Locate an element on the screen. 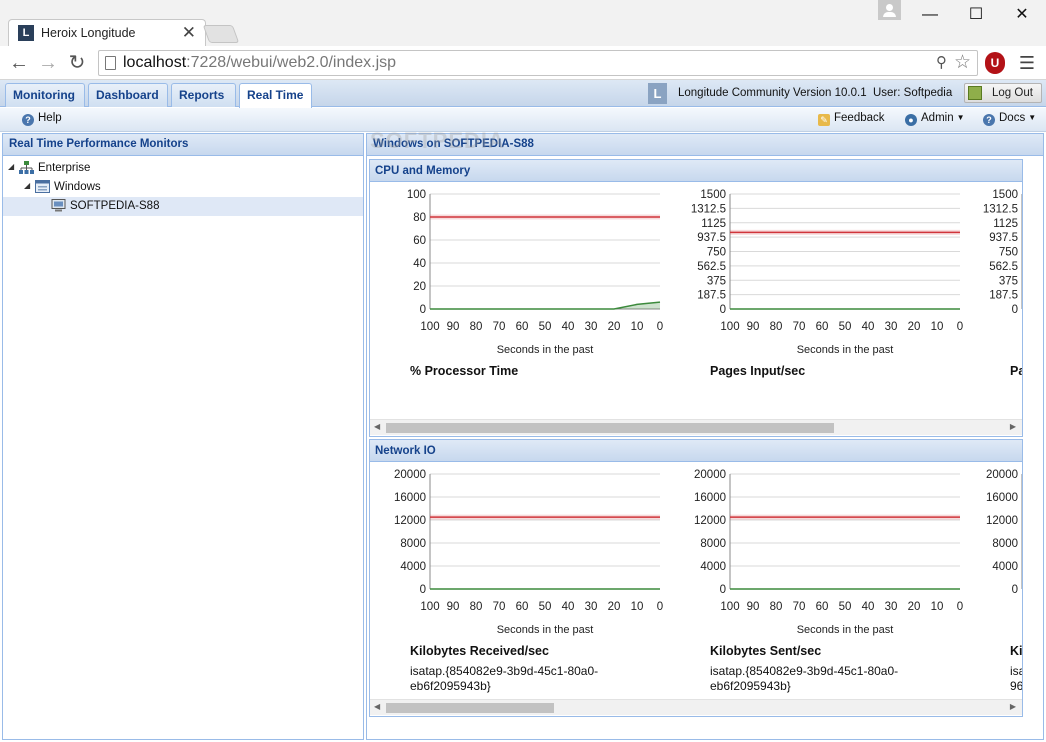 This screenshot has height=742, width=1046. y-tick-label: 0 is located at coordinates (723, 590).